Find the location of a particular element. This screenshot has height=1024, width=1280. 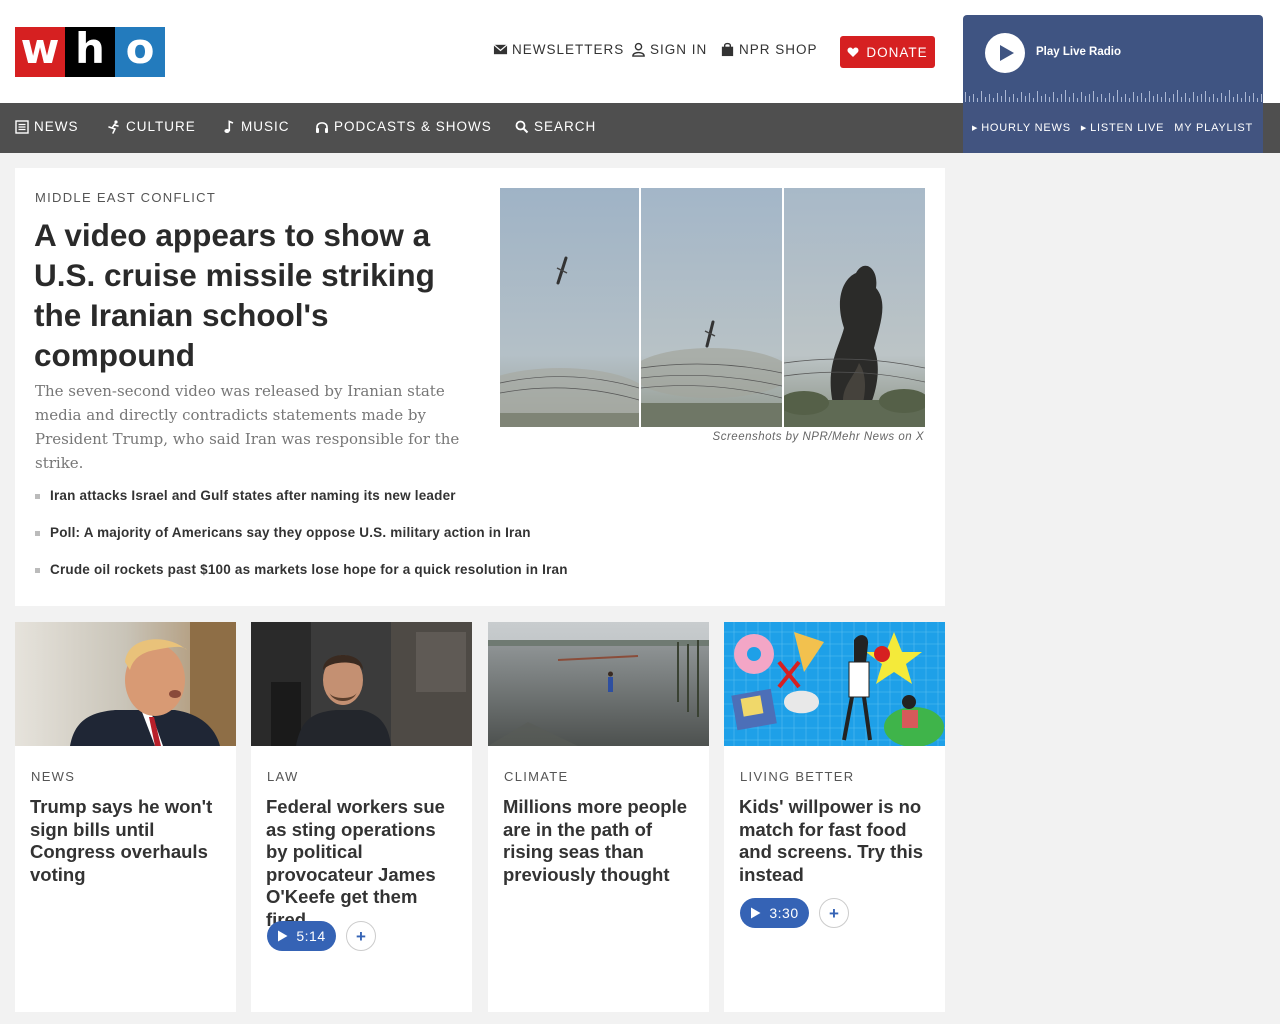

newsletters-label: NEWSLETTERS is located at coordinates (568, 49).